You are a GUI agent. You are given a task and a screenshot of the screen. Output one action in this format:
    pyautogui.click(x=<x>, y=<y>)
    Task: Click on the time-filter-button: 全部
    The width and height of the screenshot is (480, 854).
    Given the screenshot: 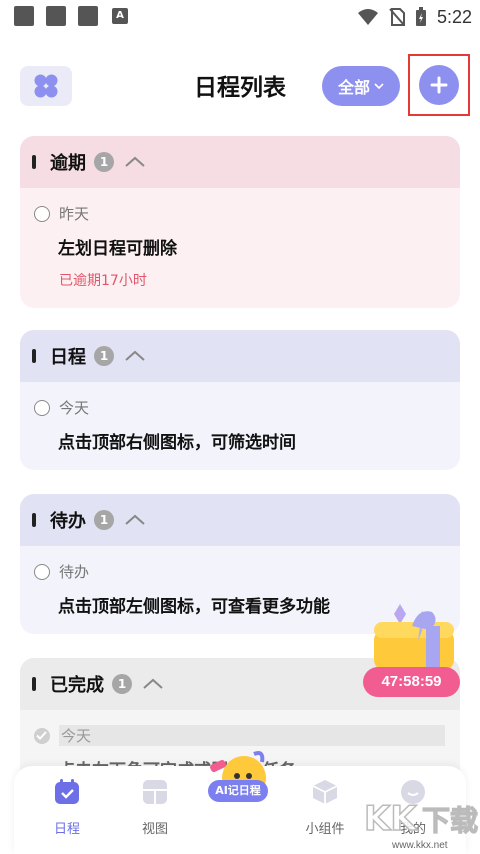 What is the action you would take?
    pyautogui.click(x=361, y=86)
    